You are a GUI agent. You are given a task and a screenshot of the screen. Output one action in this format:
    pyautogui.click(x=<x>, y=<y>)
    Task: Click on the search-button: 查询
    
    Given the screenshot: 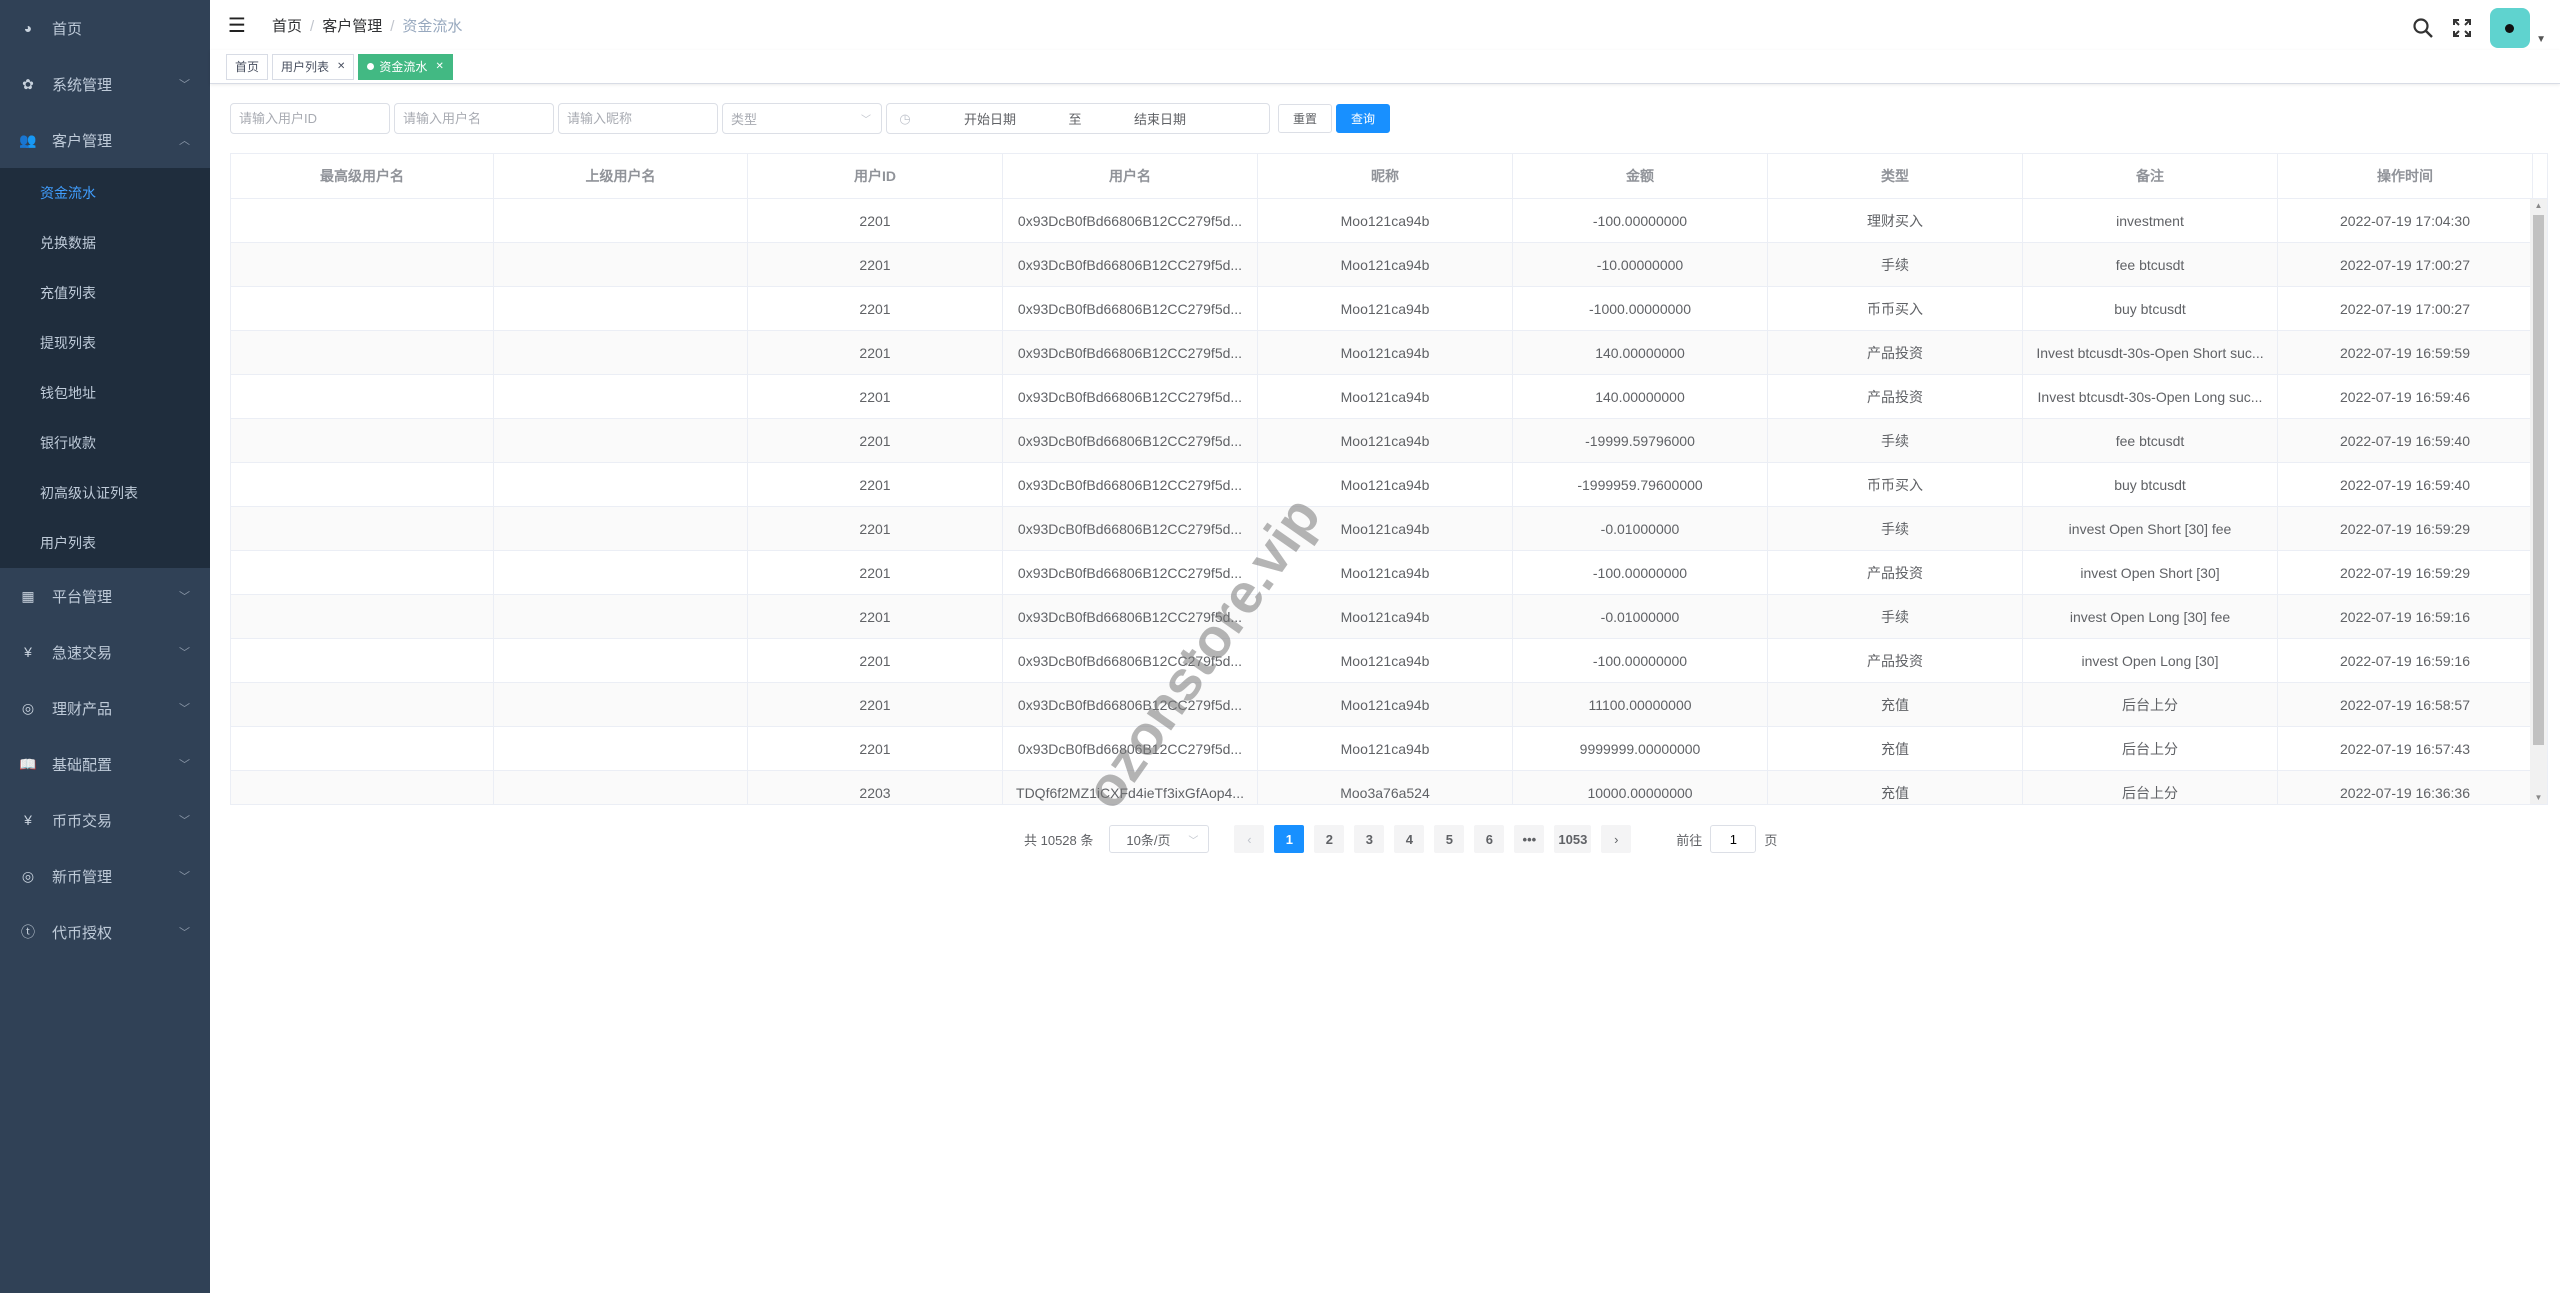 What is the action you would take?
    pyautogui.click(x=1363, y=118)
    